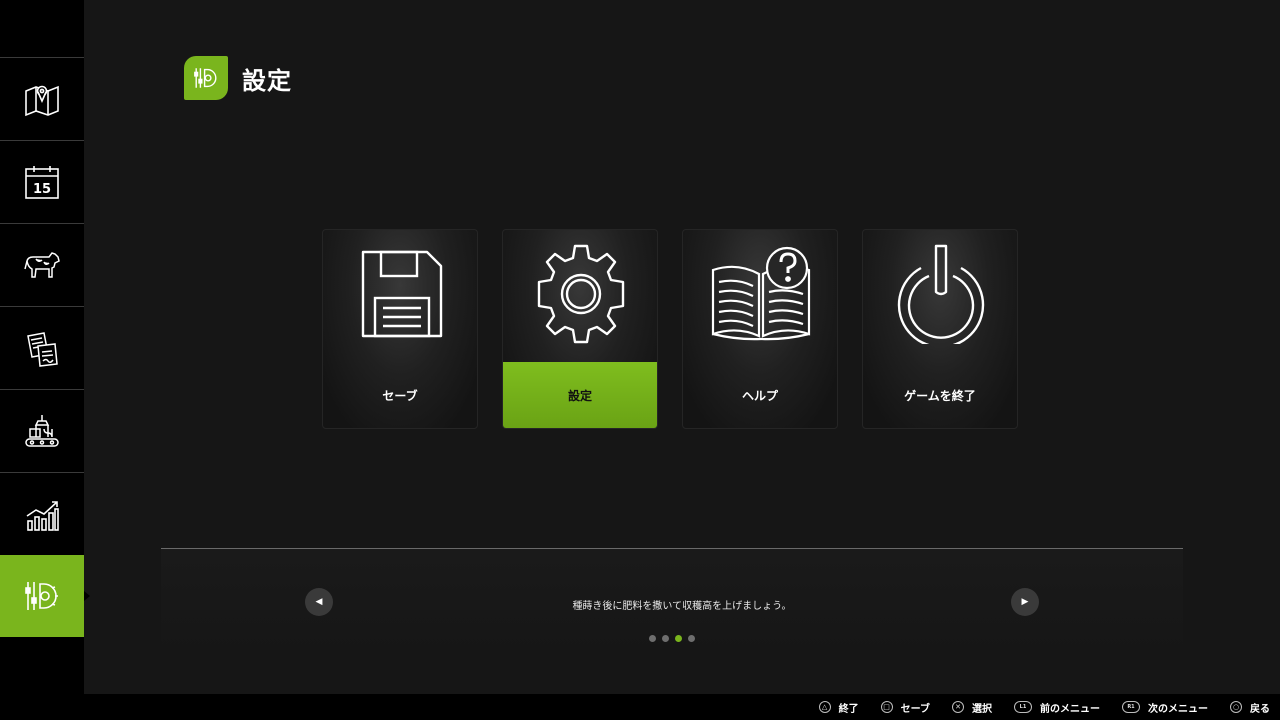  What do you see at coordinates (759, 395) in the screenshot?
I see `help-card-label: ヘルプ` at bounding box center [759, 395].